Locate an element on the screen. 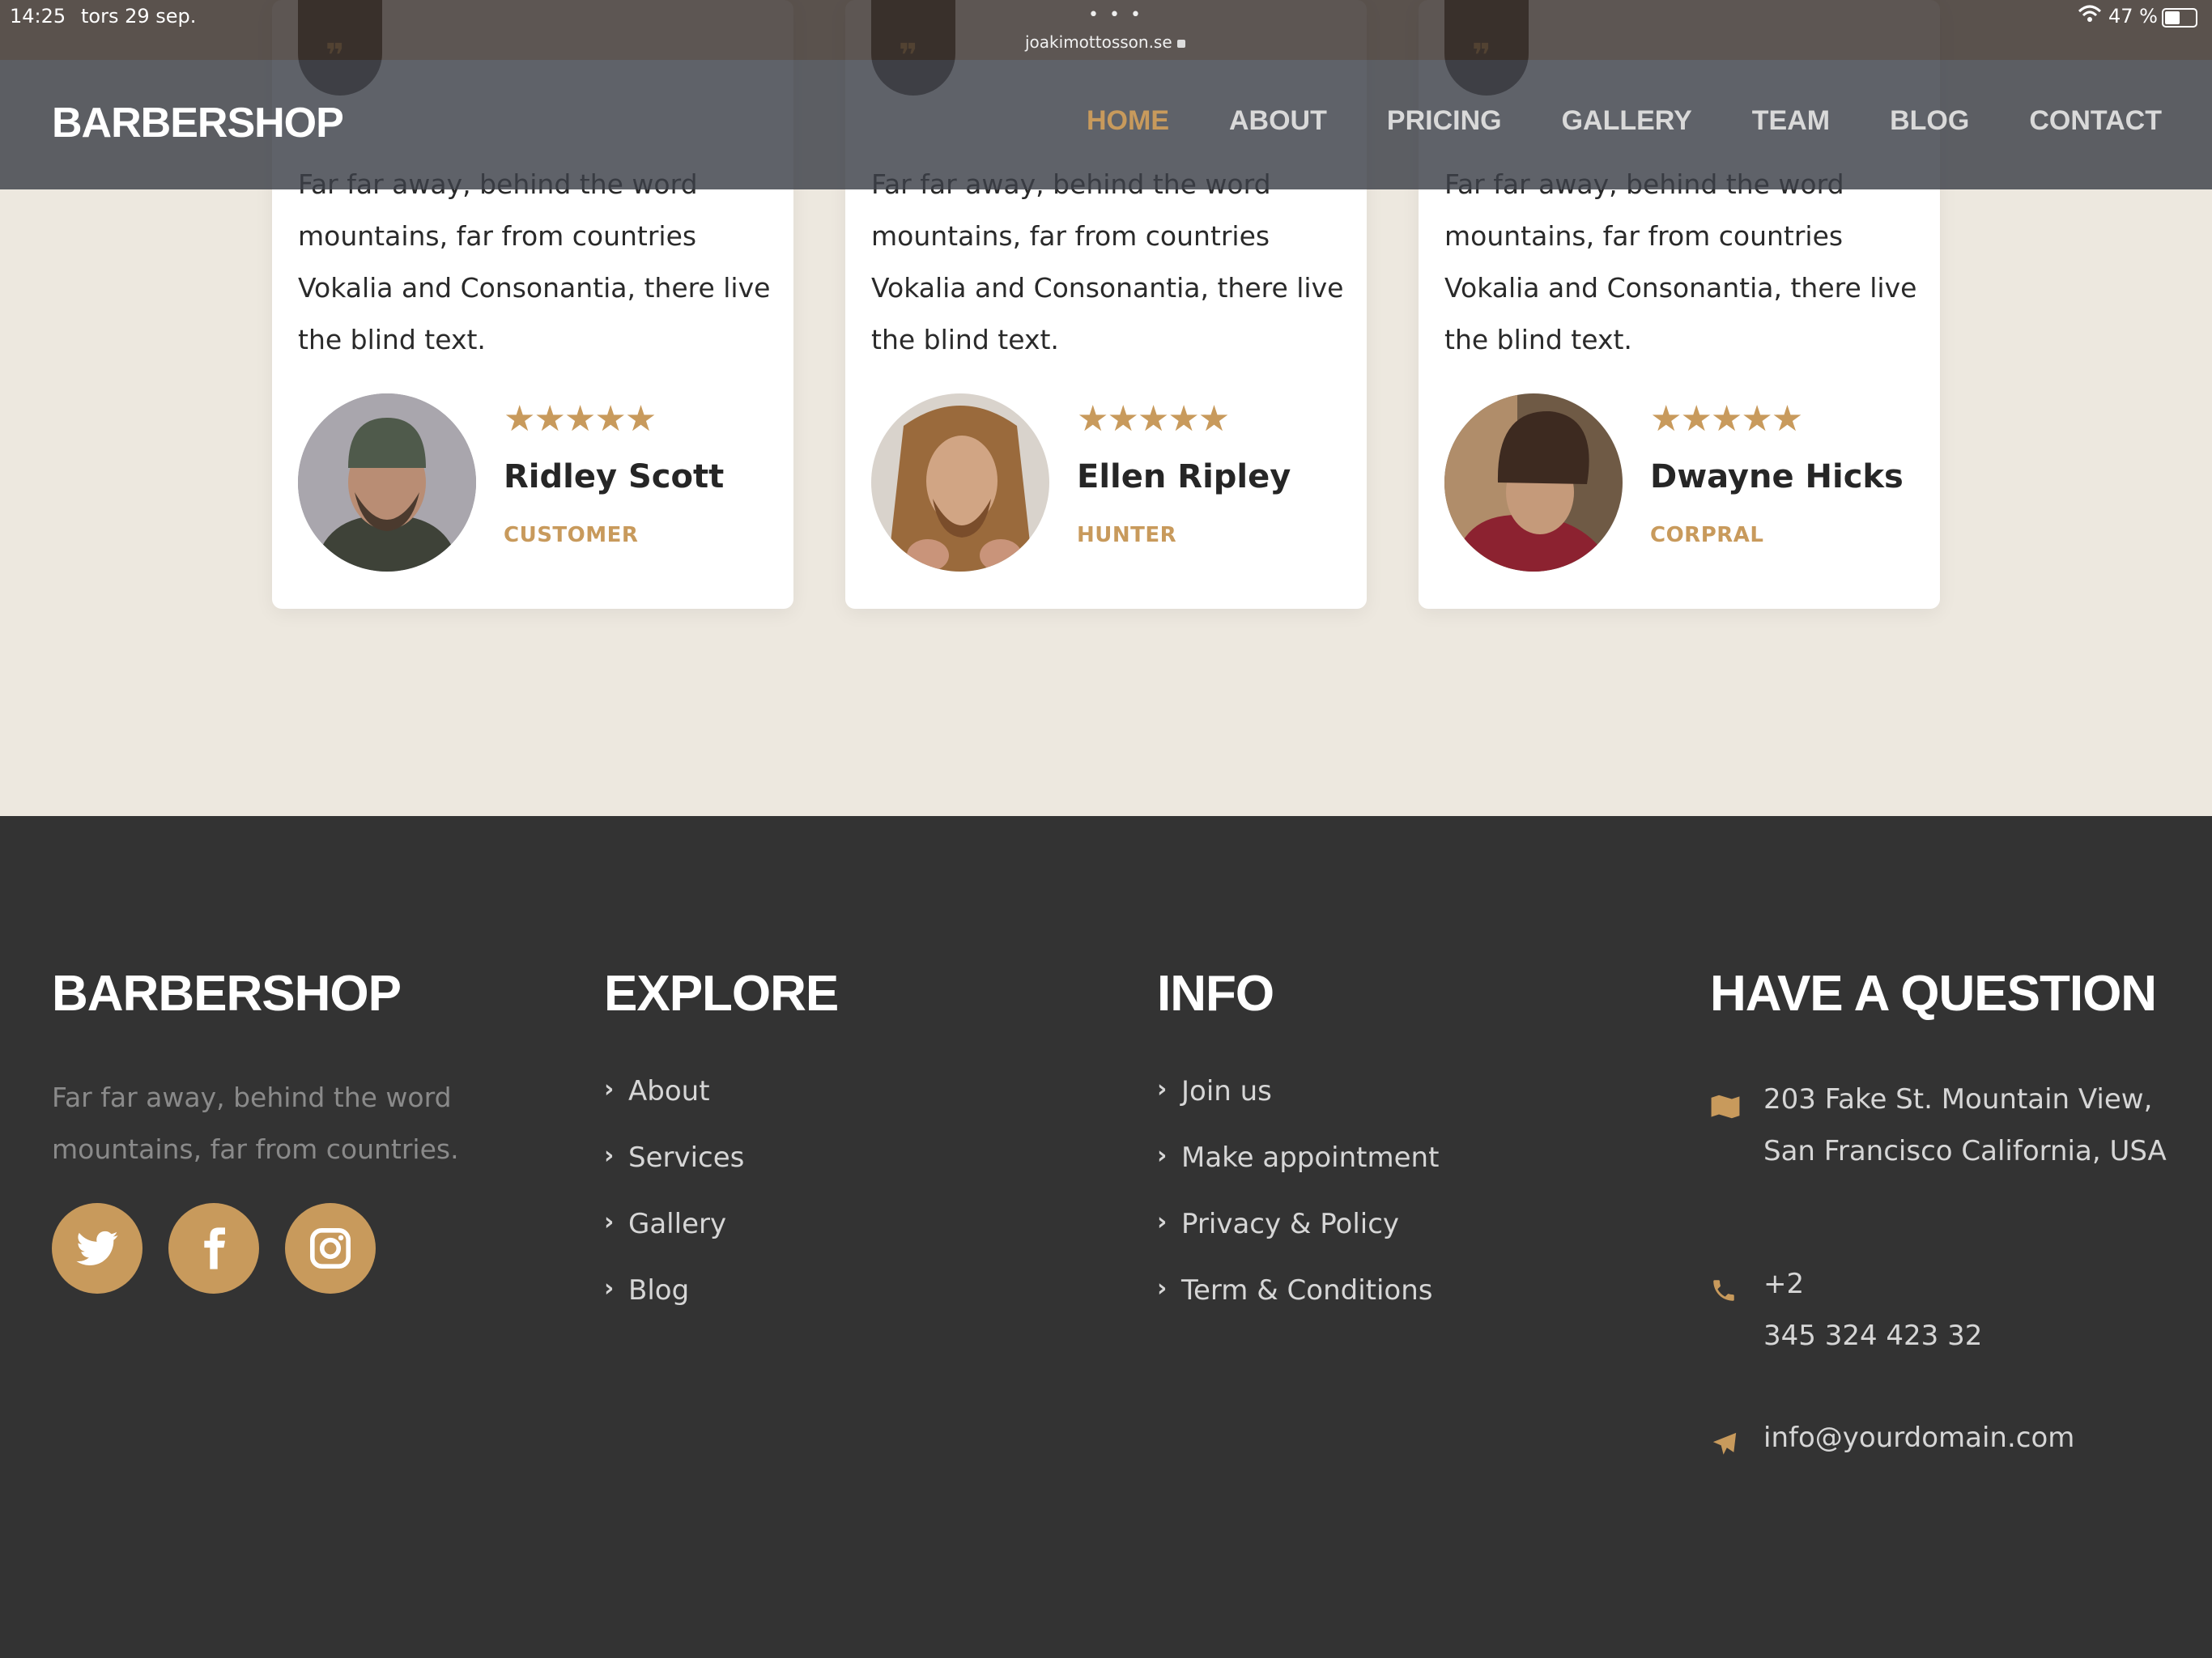 The height and width of the screenshot is (1658, 2212). person-role: CUSTOMER is located at coordinates (572, 535).